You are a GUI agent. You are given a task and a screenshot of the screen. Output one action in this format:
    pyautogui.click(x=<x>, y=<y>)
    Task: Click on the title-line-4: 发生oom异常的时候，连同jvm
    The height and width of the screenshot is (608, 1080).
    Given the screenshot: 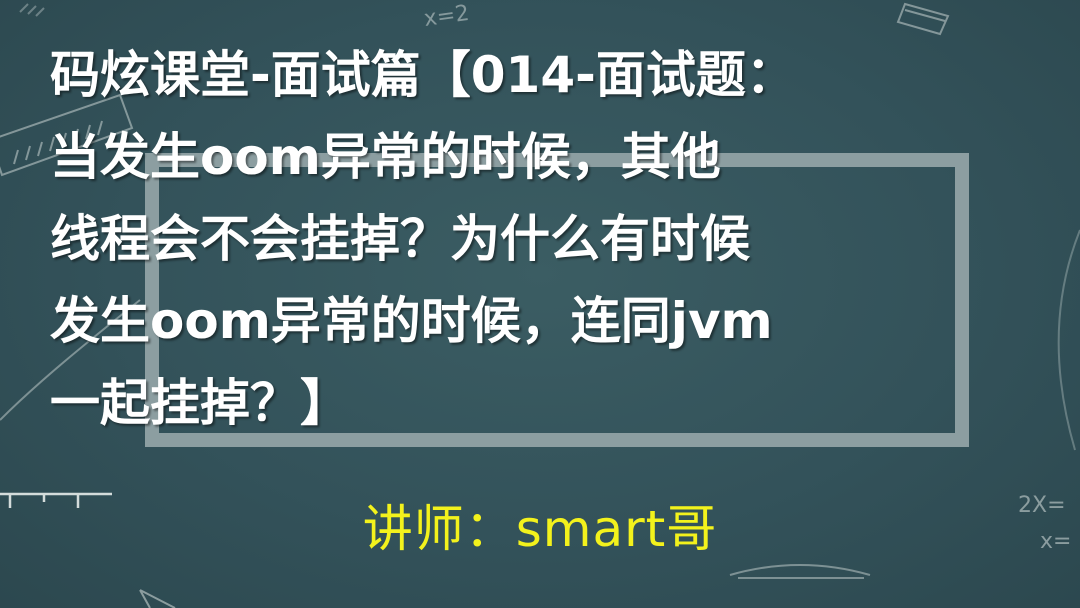 What is the action you would take?
    pyautogui.click(x=411, y=321)
    